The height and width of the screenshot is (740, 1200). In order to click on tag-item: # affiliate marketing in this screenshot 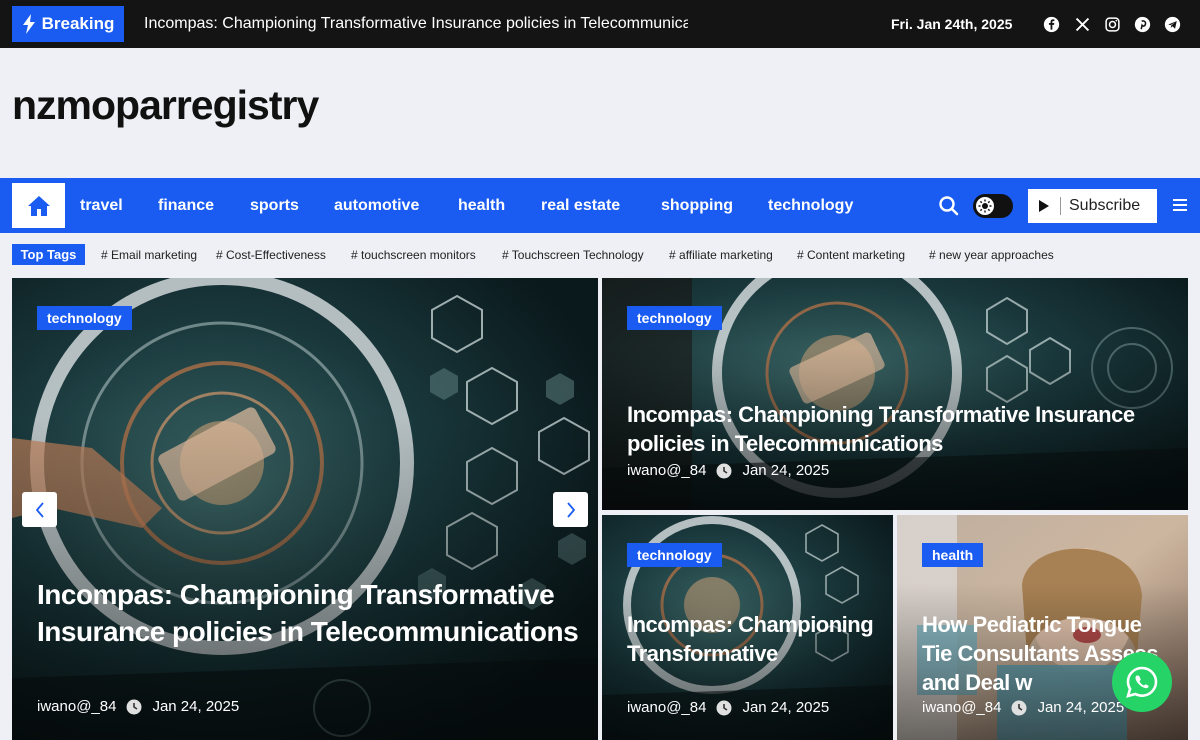, I will do `click(721, 255)`.